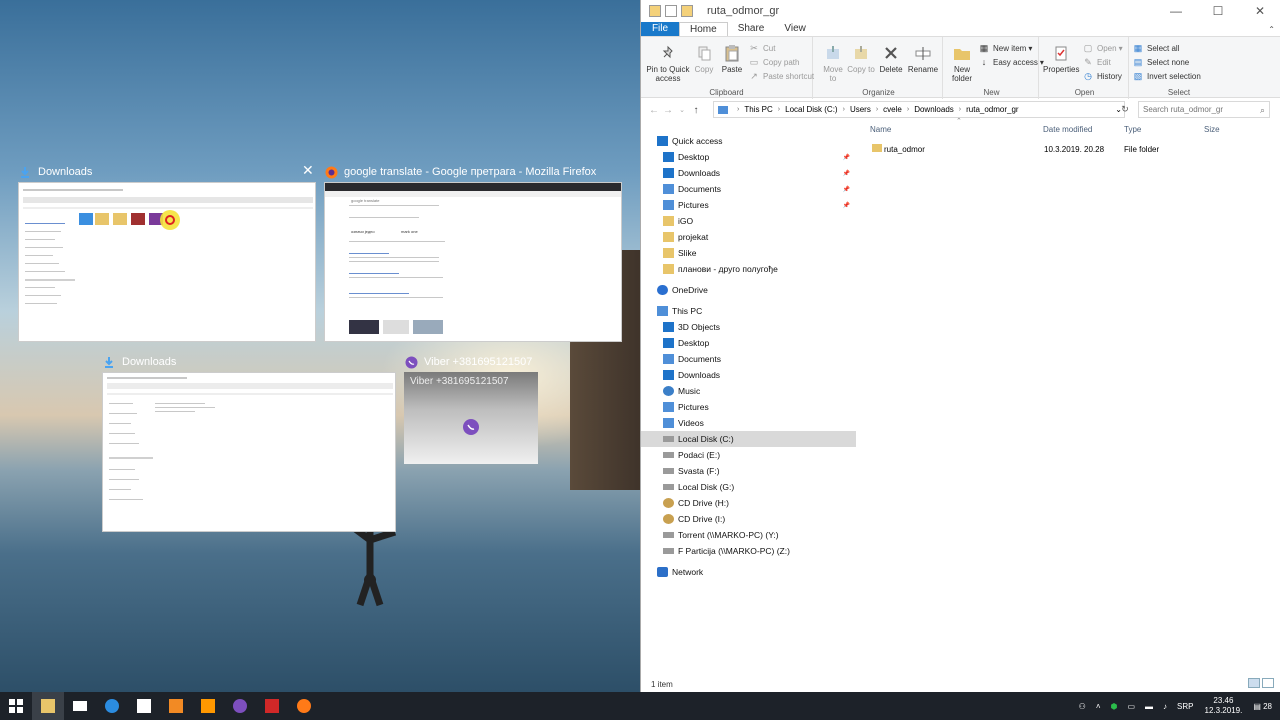 This screenshot has width=1280, height=720. I want to click on refresh-icon: ↻, so click(1125, 109).